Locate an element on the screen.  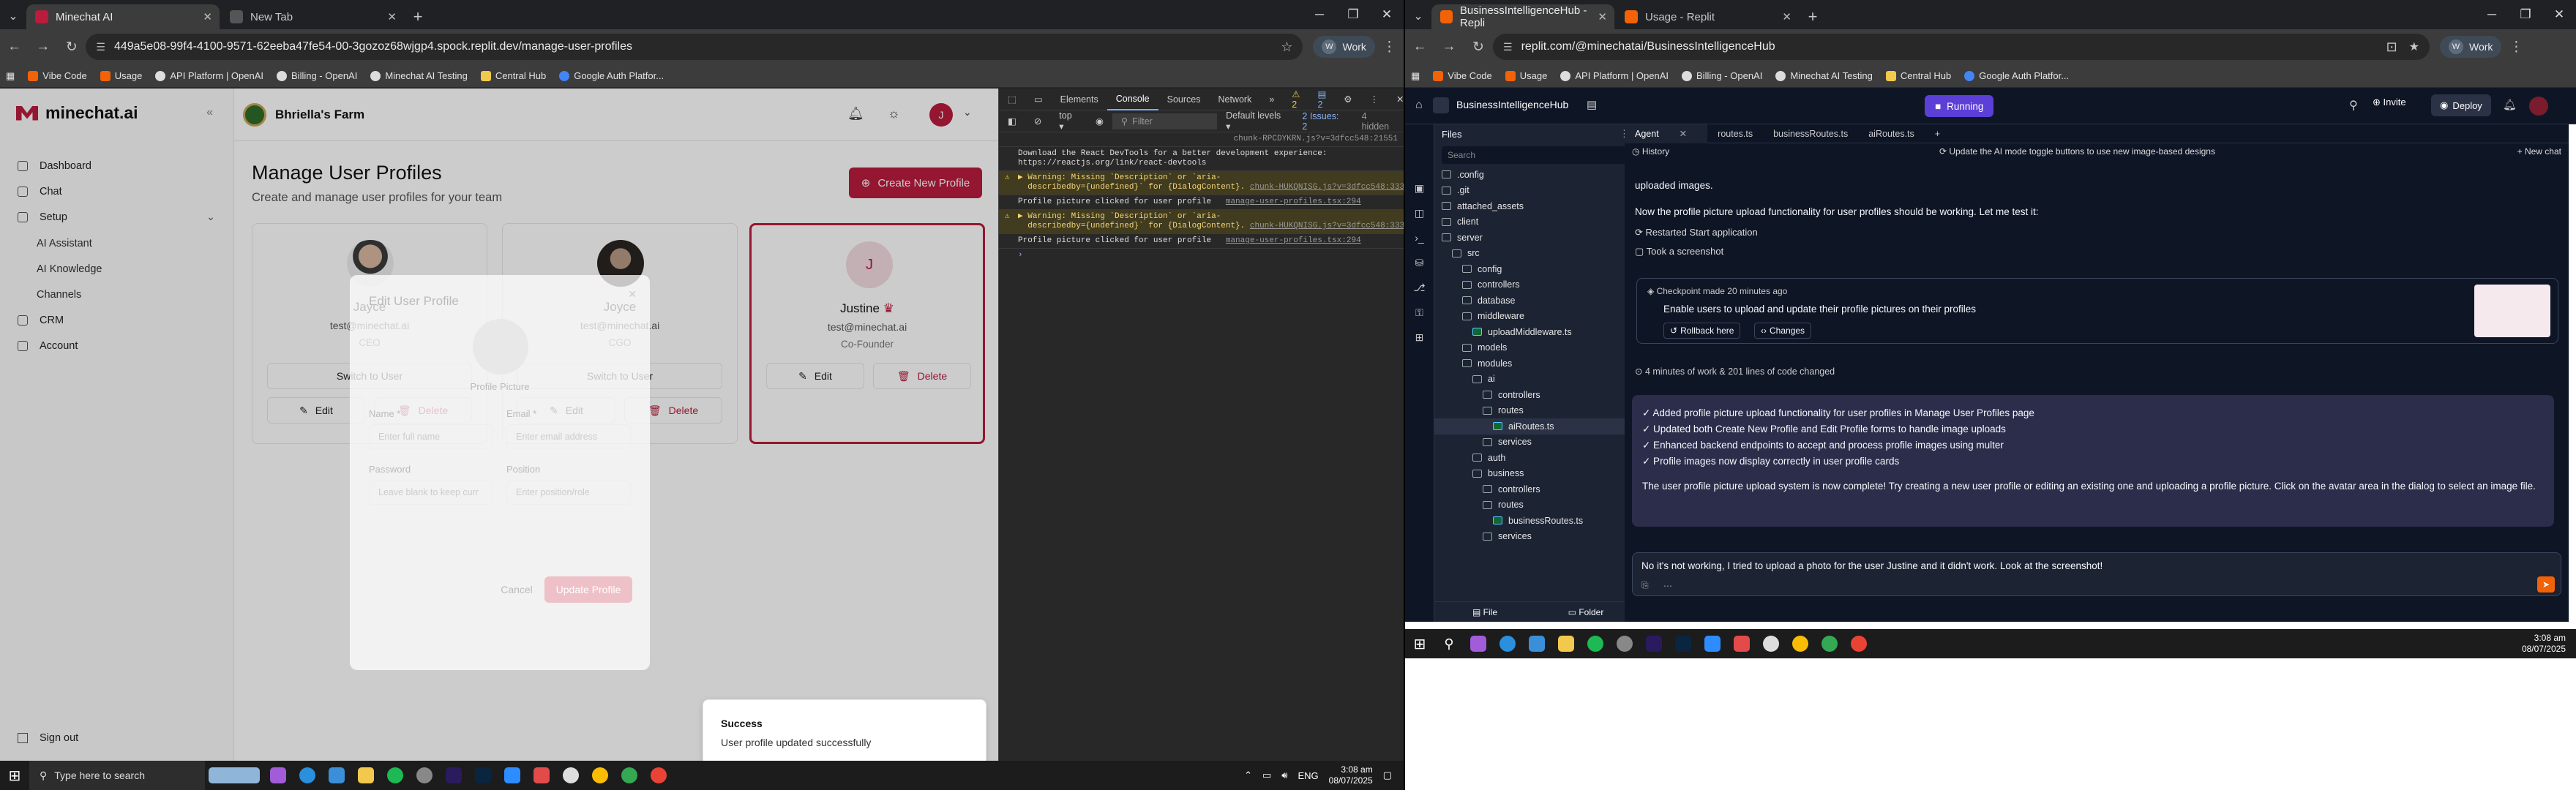
bookmark-item: Central Hub is located at coordinates (1918, 75).